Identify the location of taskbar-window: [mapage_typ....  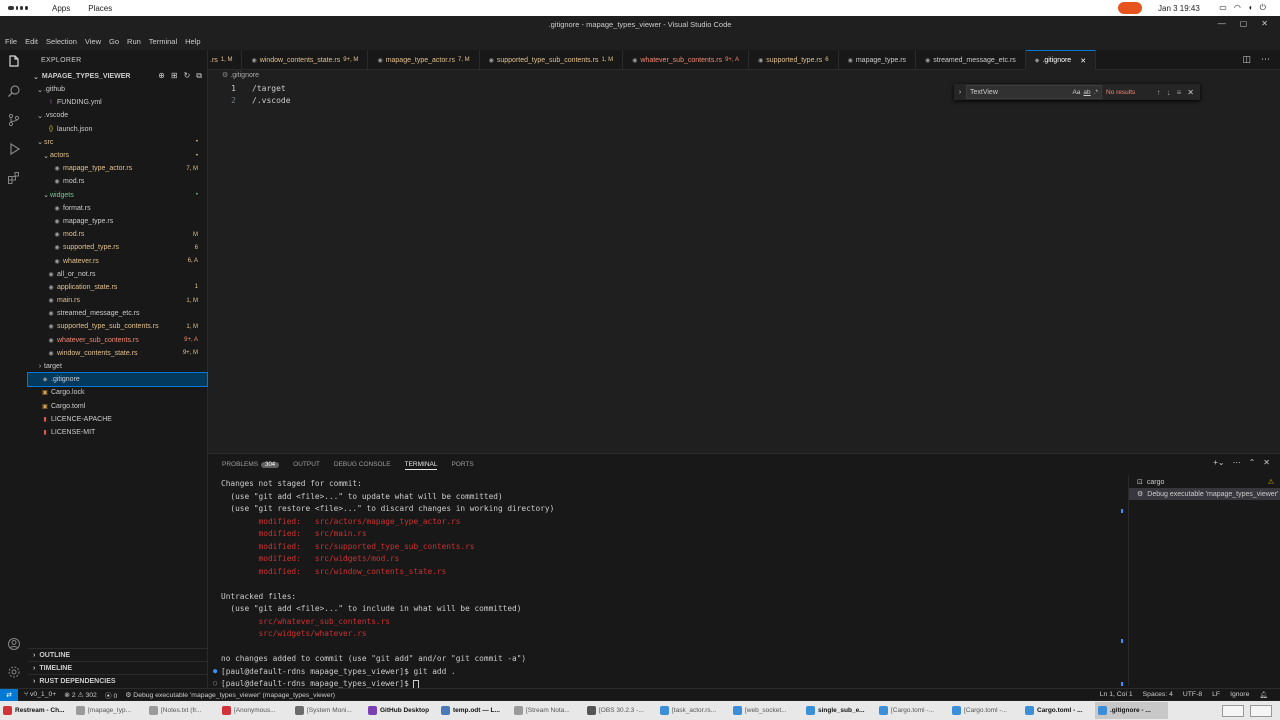
(109, 710).